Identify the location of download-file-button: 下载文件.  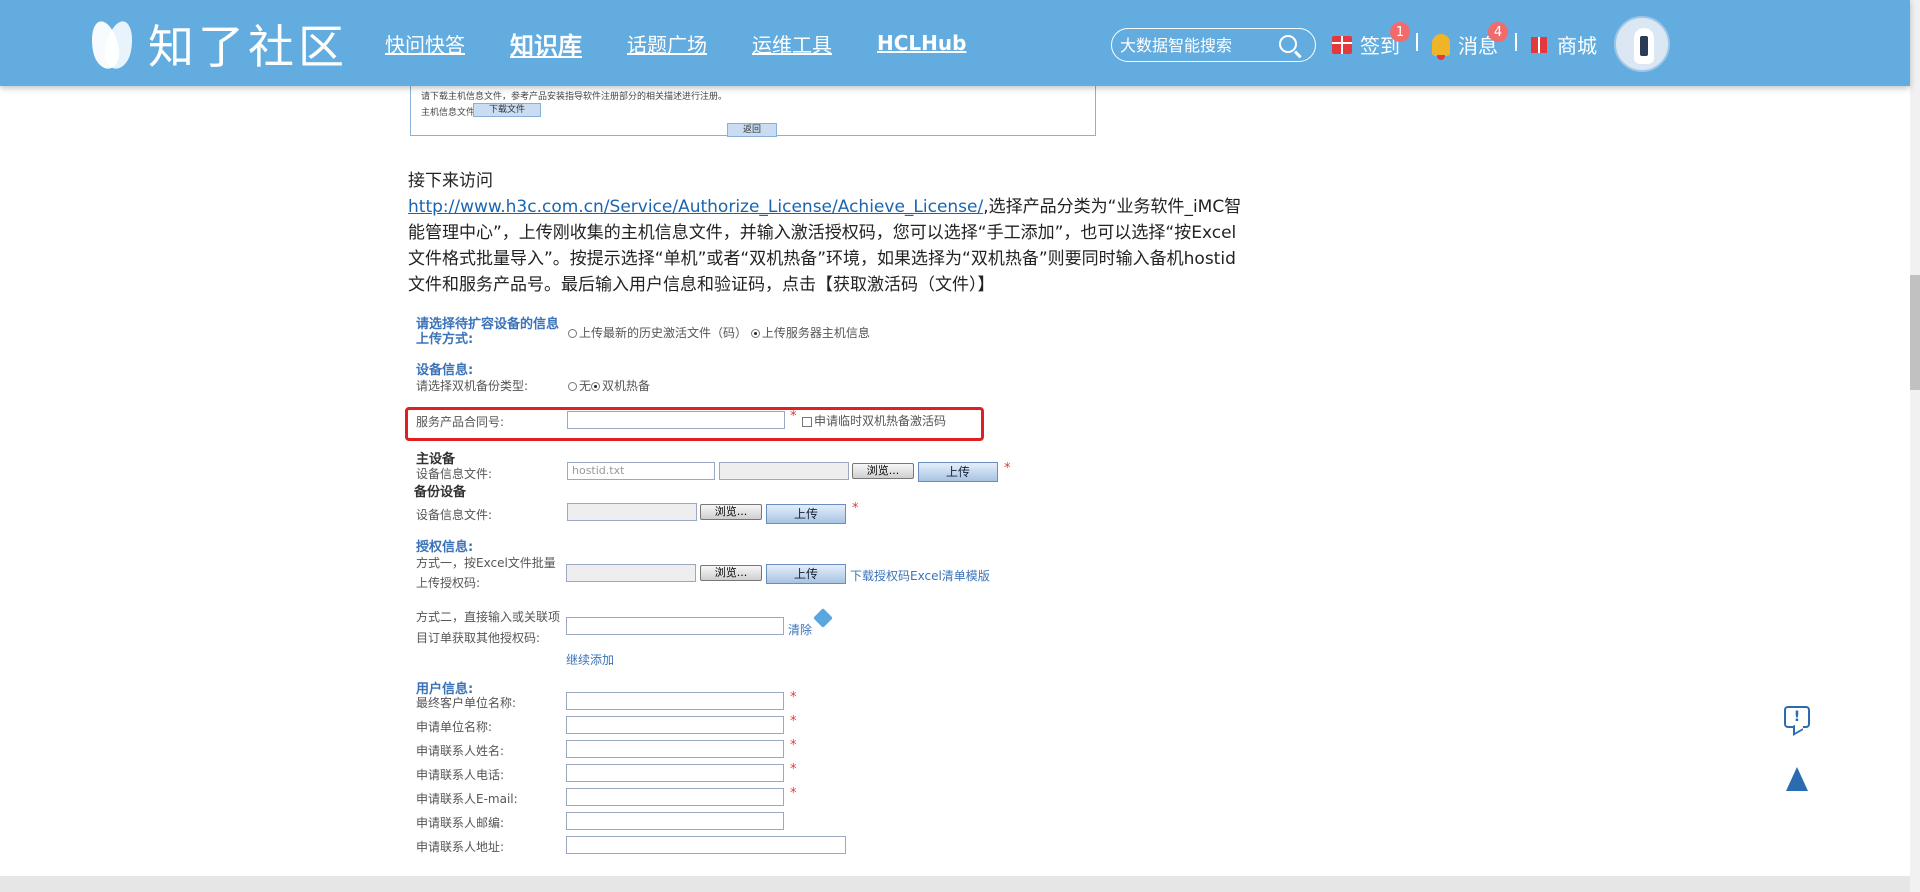
(507, 110).